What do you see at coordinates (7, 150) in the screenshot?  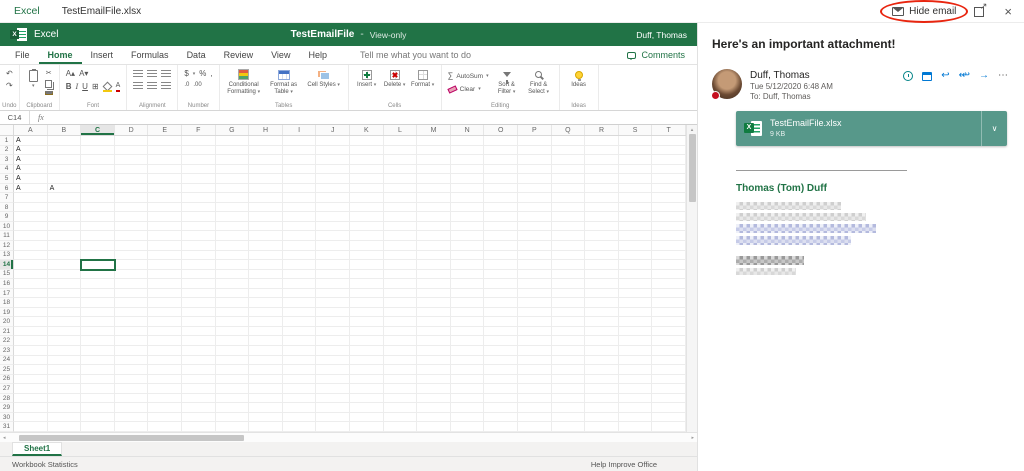 I see `row-header-2: 2` at bounding box center [7, 150].